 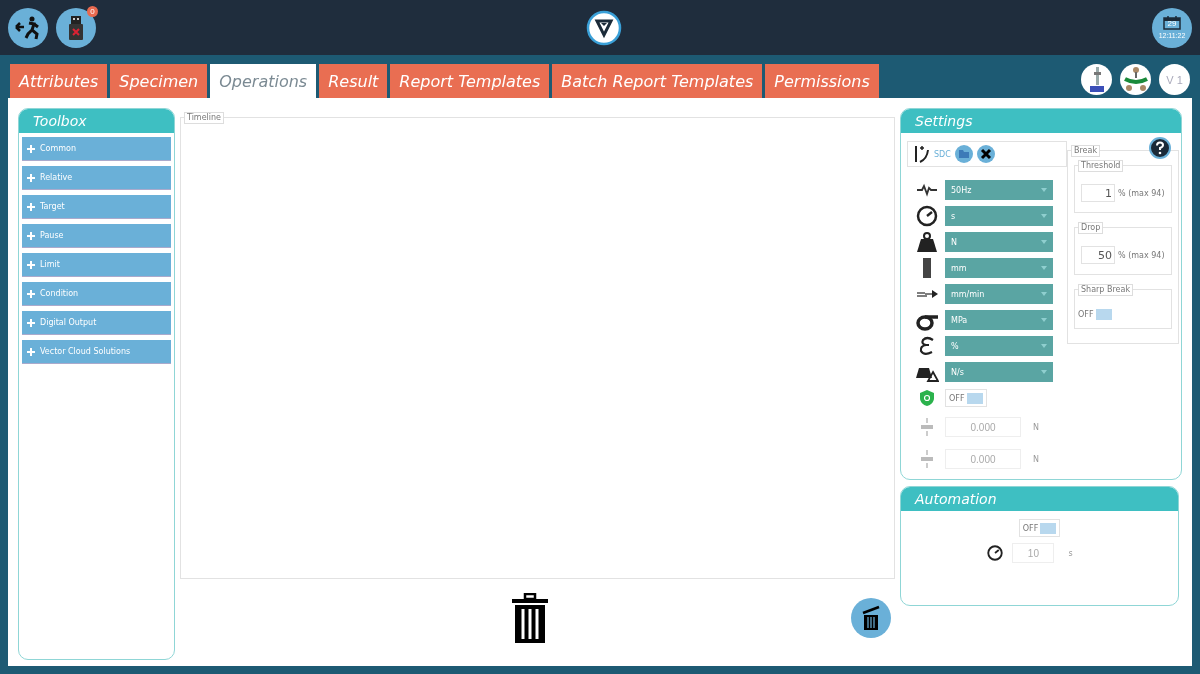 I want to click on bending-fixture-icon, so click(x=1135, y=79).